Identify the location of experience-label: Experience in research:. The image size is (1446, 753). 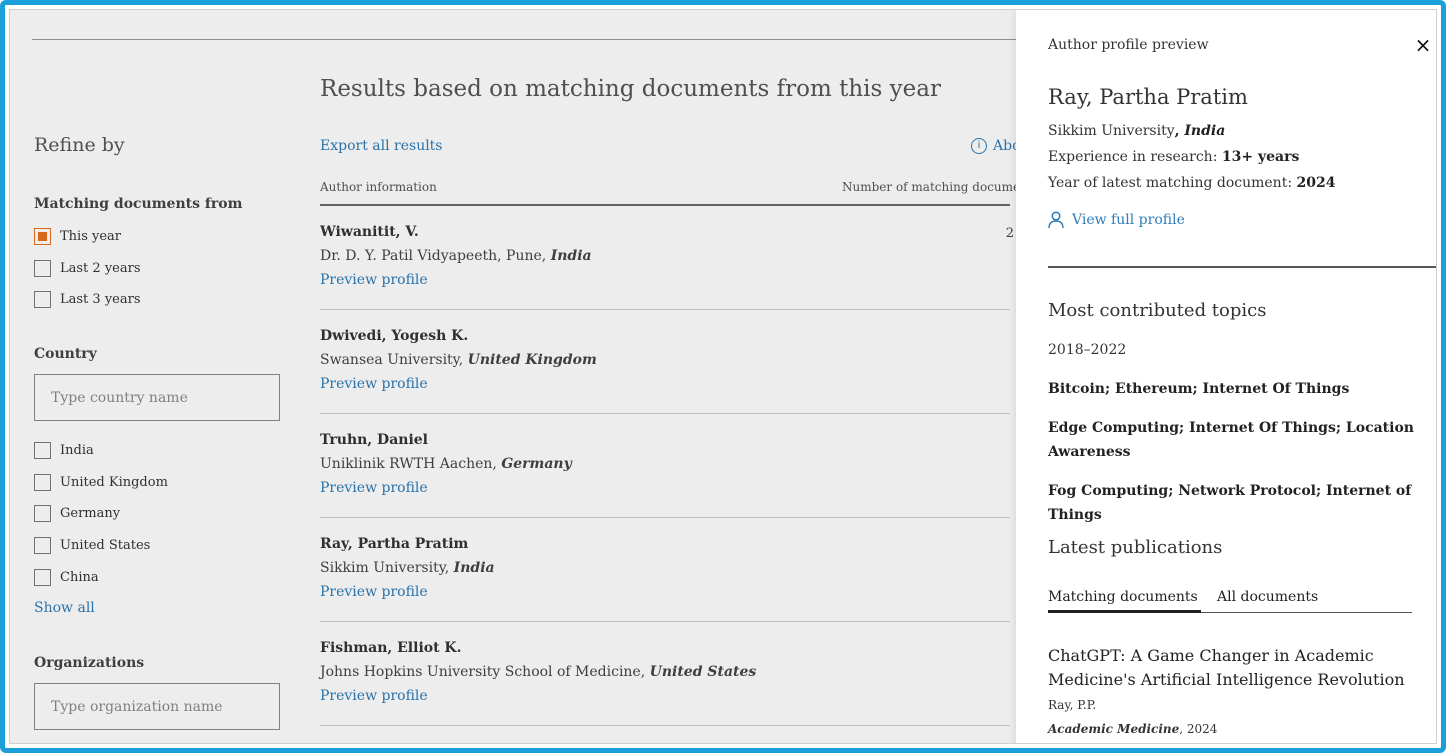
(1135, 157).